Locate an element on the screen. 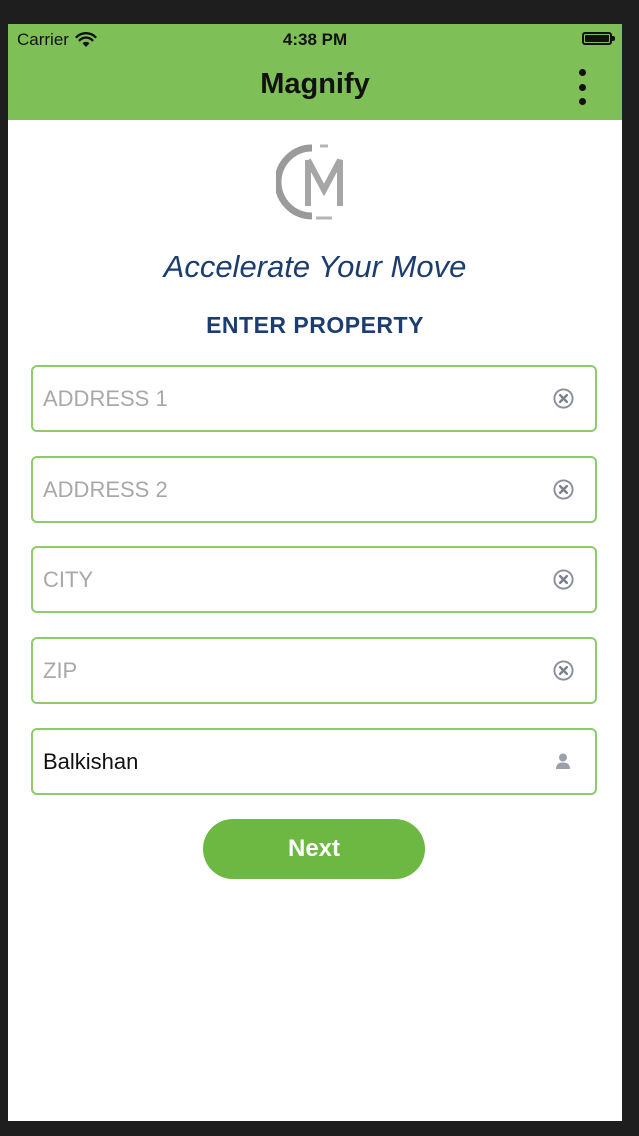 This screenshot has width=639, height=1136. zip-field is located at coordinates (314, 670).